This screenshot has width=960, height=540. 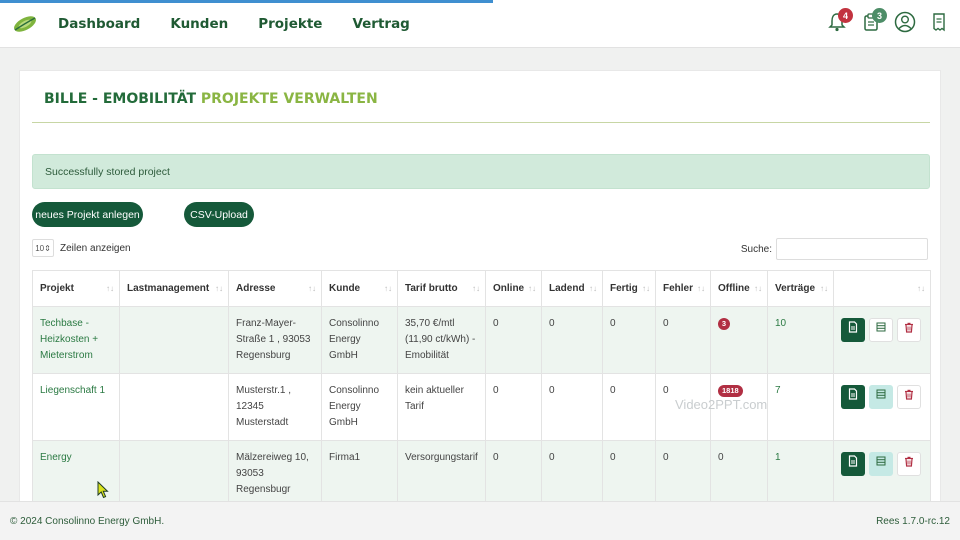 I want to click on trash-icon, so click(x=909, y=330).